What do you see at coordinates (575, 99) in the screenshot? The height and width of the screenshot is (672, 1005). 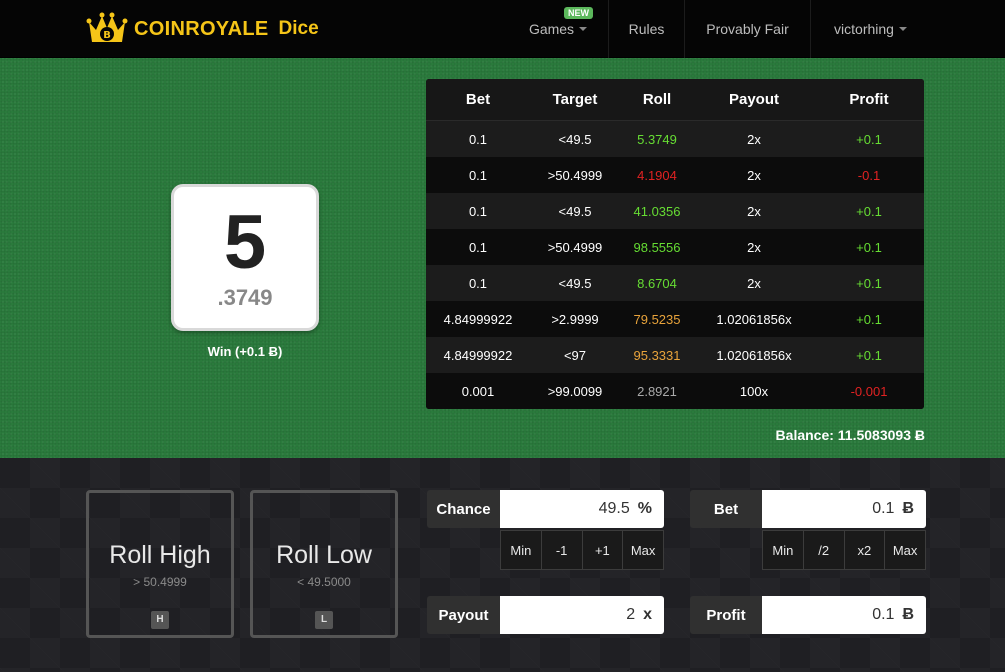 I see `header-target: Target` at bounding box center [575, 99].